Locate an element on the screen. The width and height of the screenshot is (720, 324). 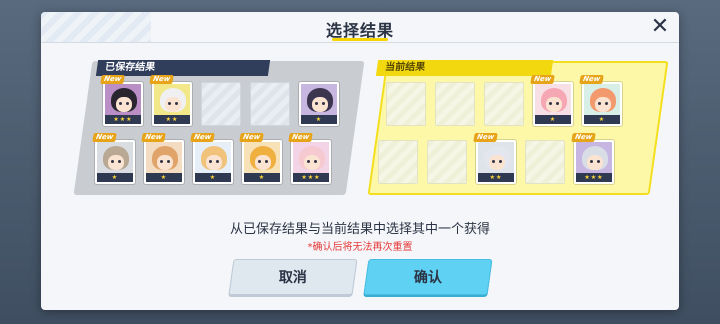
selected-check-icon: ✔ is located at coordinates (532, 66).